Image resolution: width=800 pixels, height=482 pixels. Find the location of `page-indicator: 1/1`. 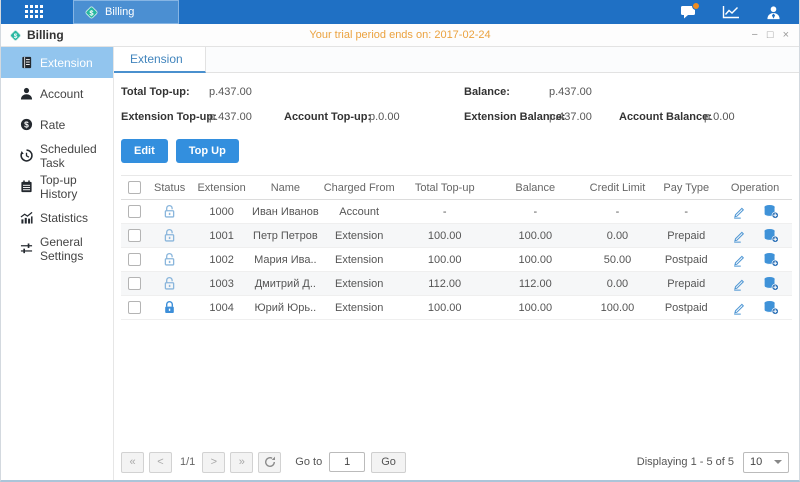

page-indicator: 1/1 is located at coordinates (188, 462).